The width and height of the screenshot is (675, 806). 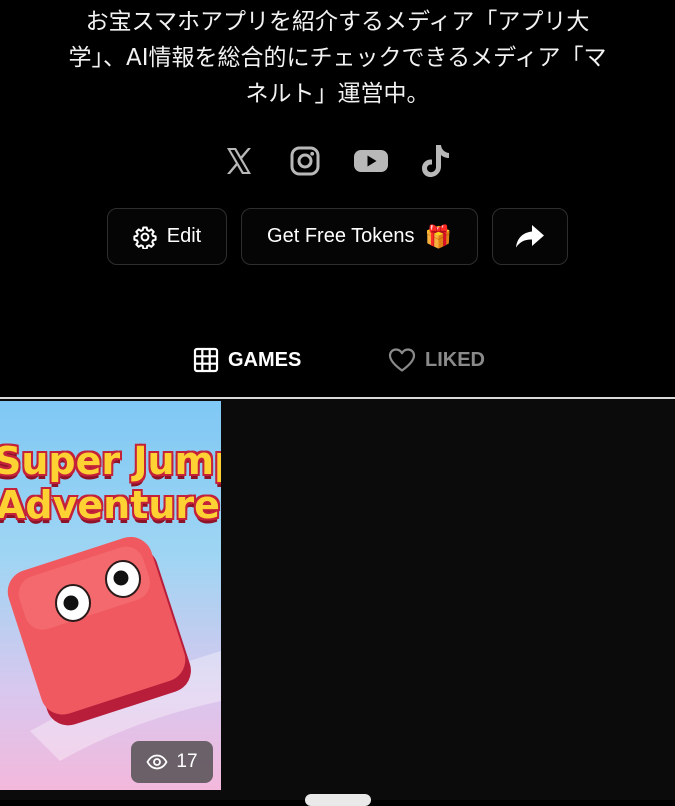 I want to click on view-count: 17, so click(x=187, y=761).